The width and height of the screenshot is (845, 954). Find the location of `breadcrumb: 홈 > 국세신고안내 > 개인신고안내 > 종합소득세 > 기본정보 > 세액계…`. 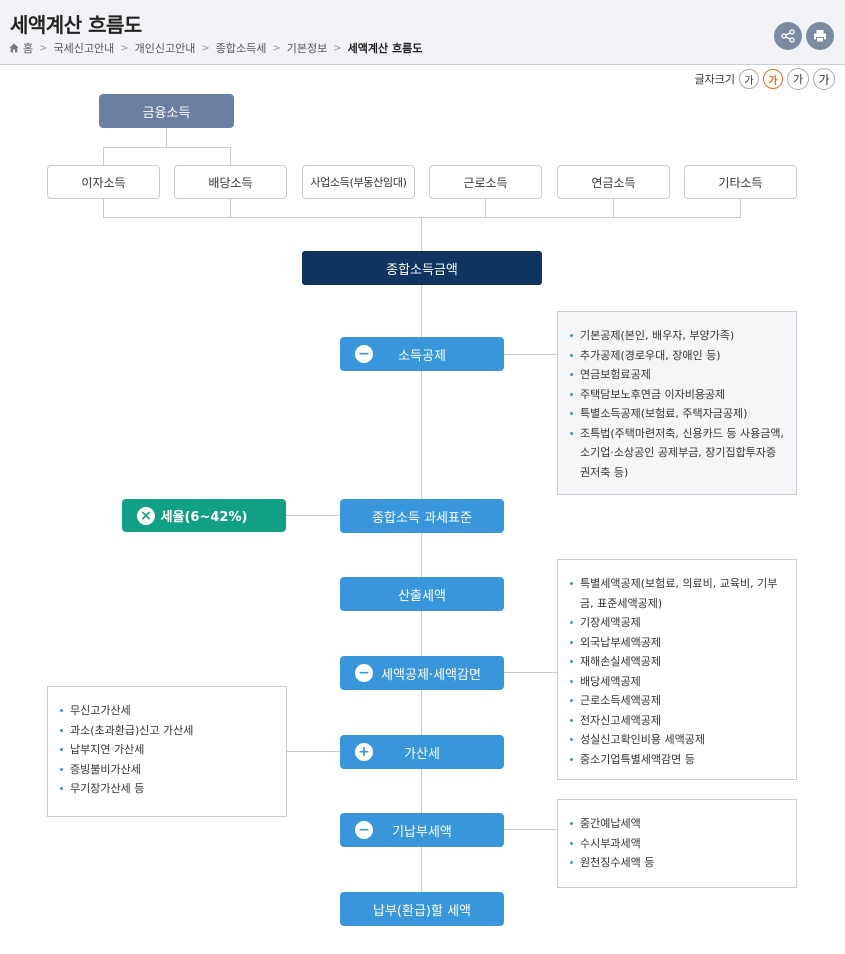

breadcrumb: 홈 > 국세신고안내 > 개인신고안내 > 종합소득세 > 기본정보 > 세액계… is located at coordinates (215, 48).